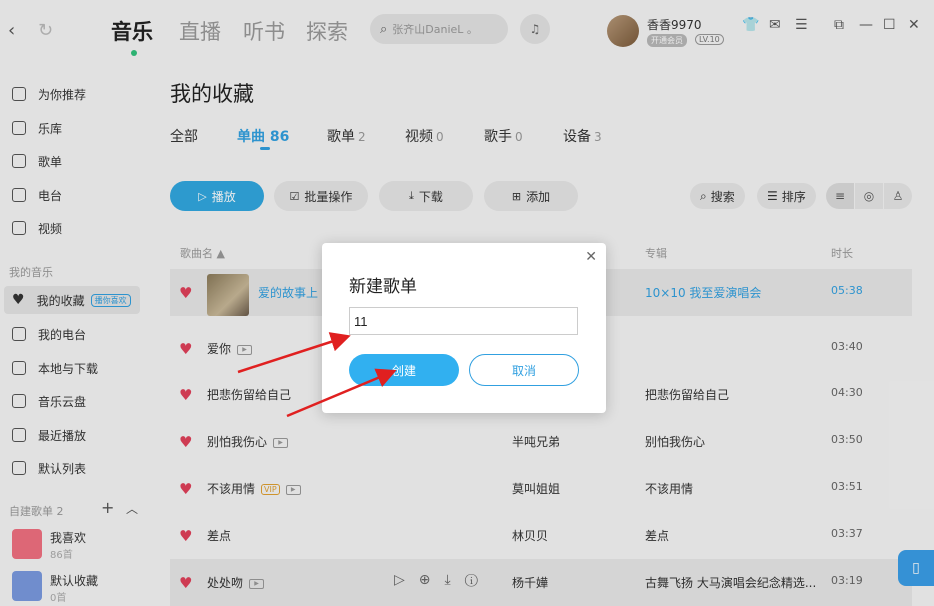 The height and width of the screenshot is (606, 934). Describe the element at coordinates (383, 287) in the screenshot. I see `dialog-title: 新建歌单` at that location.